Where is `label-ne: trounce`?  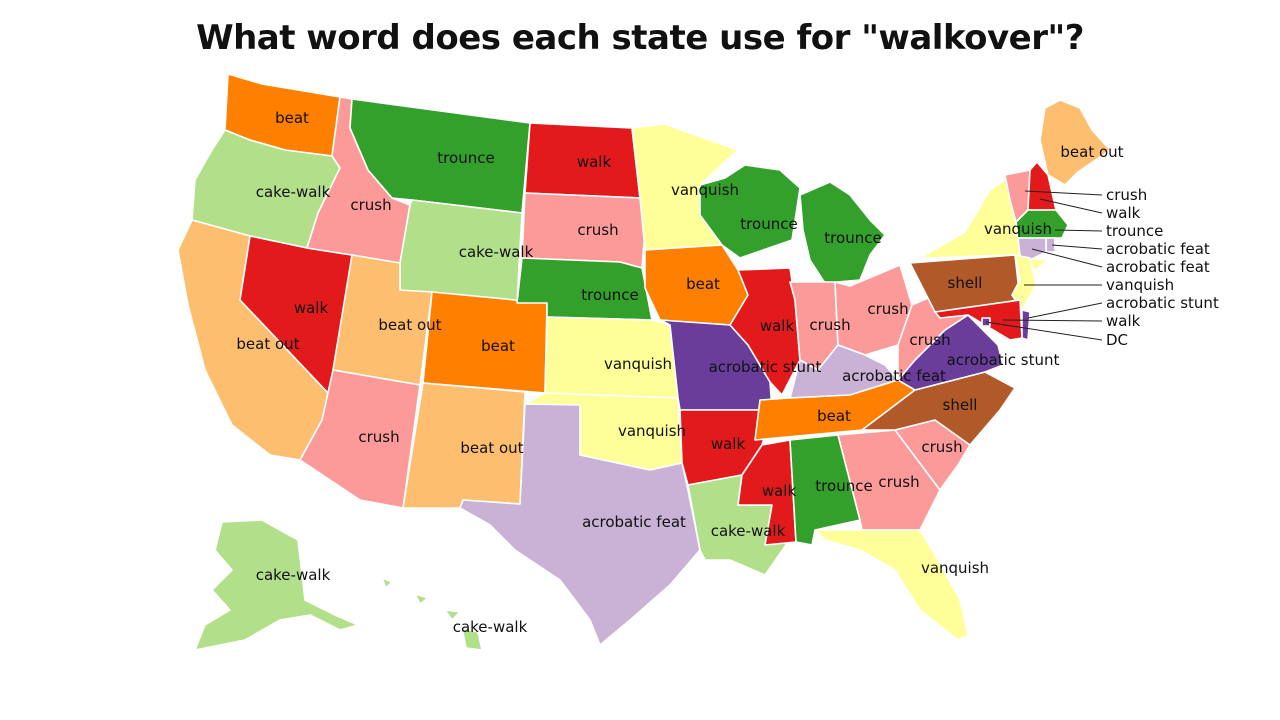 label-ne: trounce is located at coordinates (609, 295).